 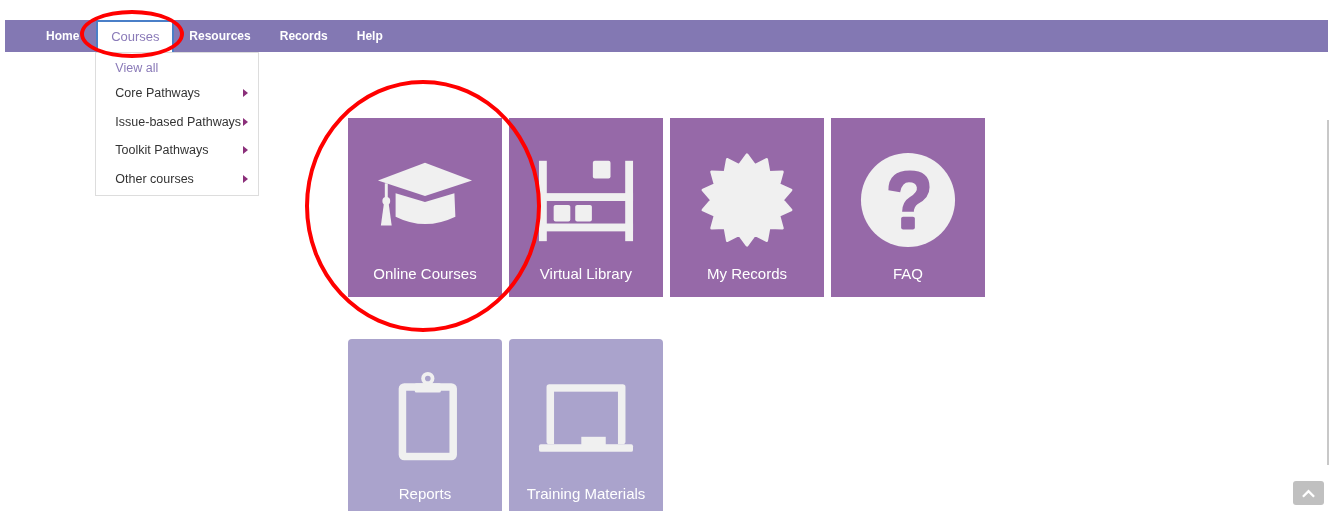 What do you see at coordinates (747, 207) in the screenshot?
I see `tile-link: My Records` at bounding box center [747, 207].